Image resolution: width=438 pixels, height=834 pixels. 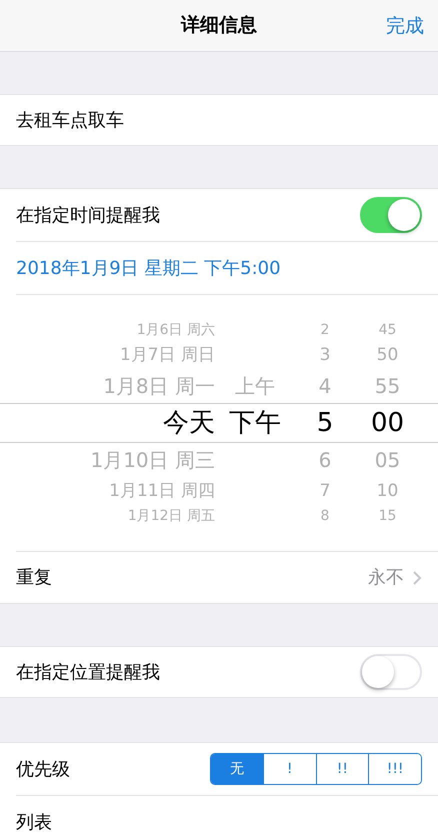 What do you see at coordinates (387, 330) in the screenshot?
I see `minute-picker-item: 45` at bounding box center [387, 330].